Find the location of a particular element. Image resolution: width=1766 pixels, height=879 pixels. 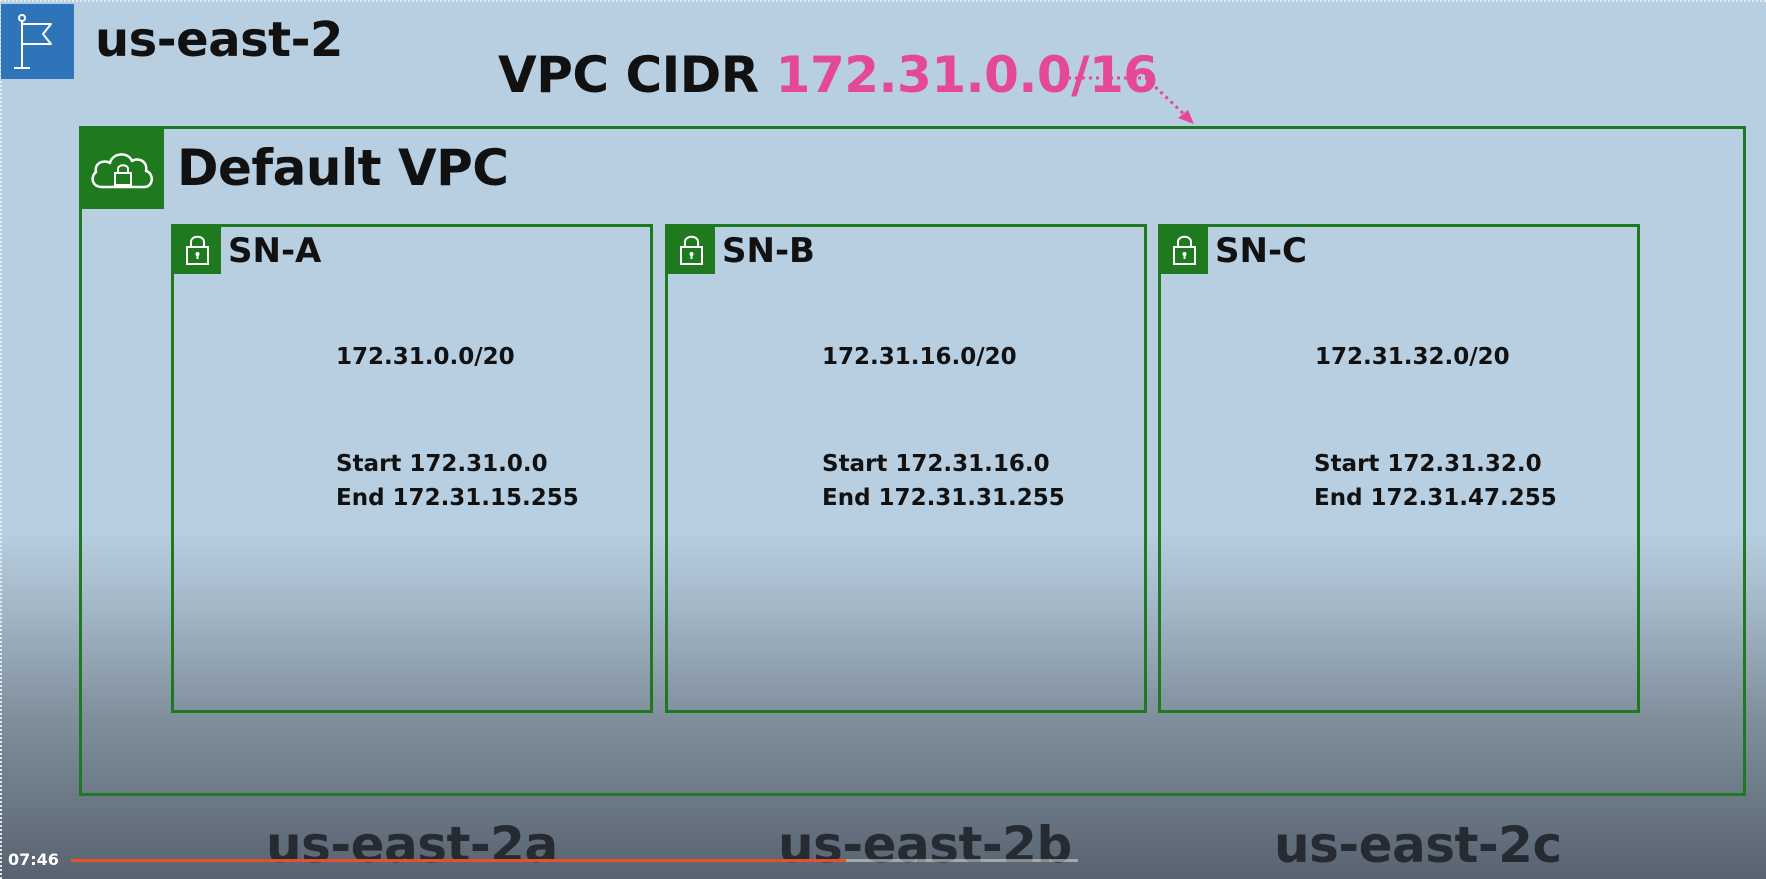

playback-time: 07:46 is located at coordinates (33, 859).